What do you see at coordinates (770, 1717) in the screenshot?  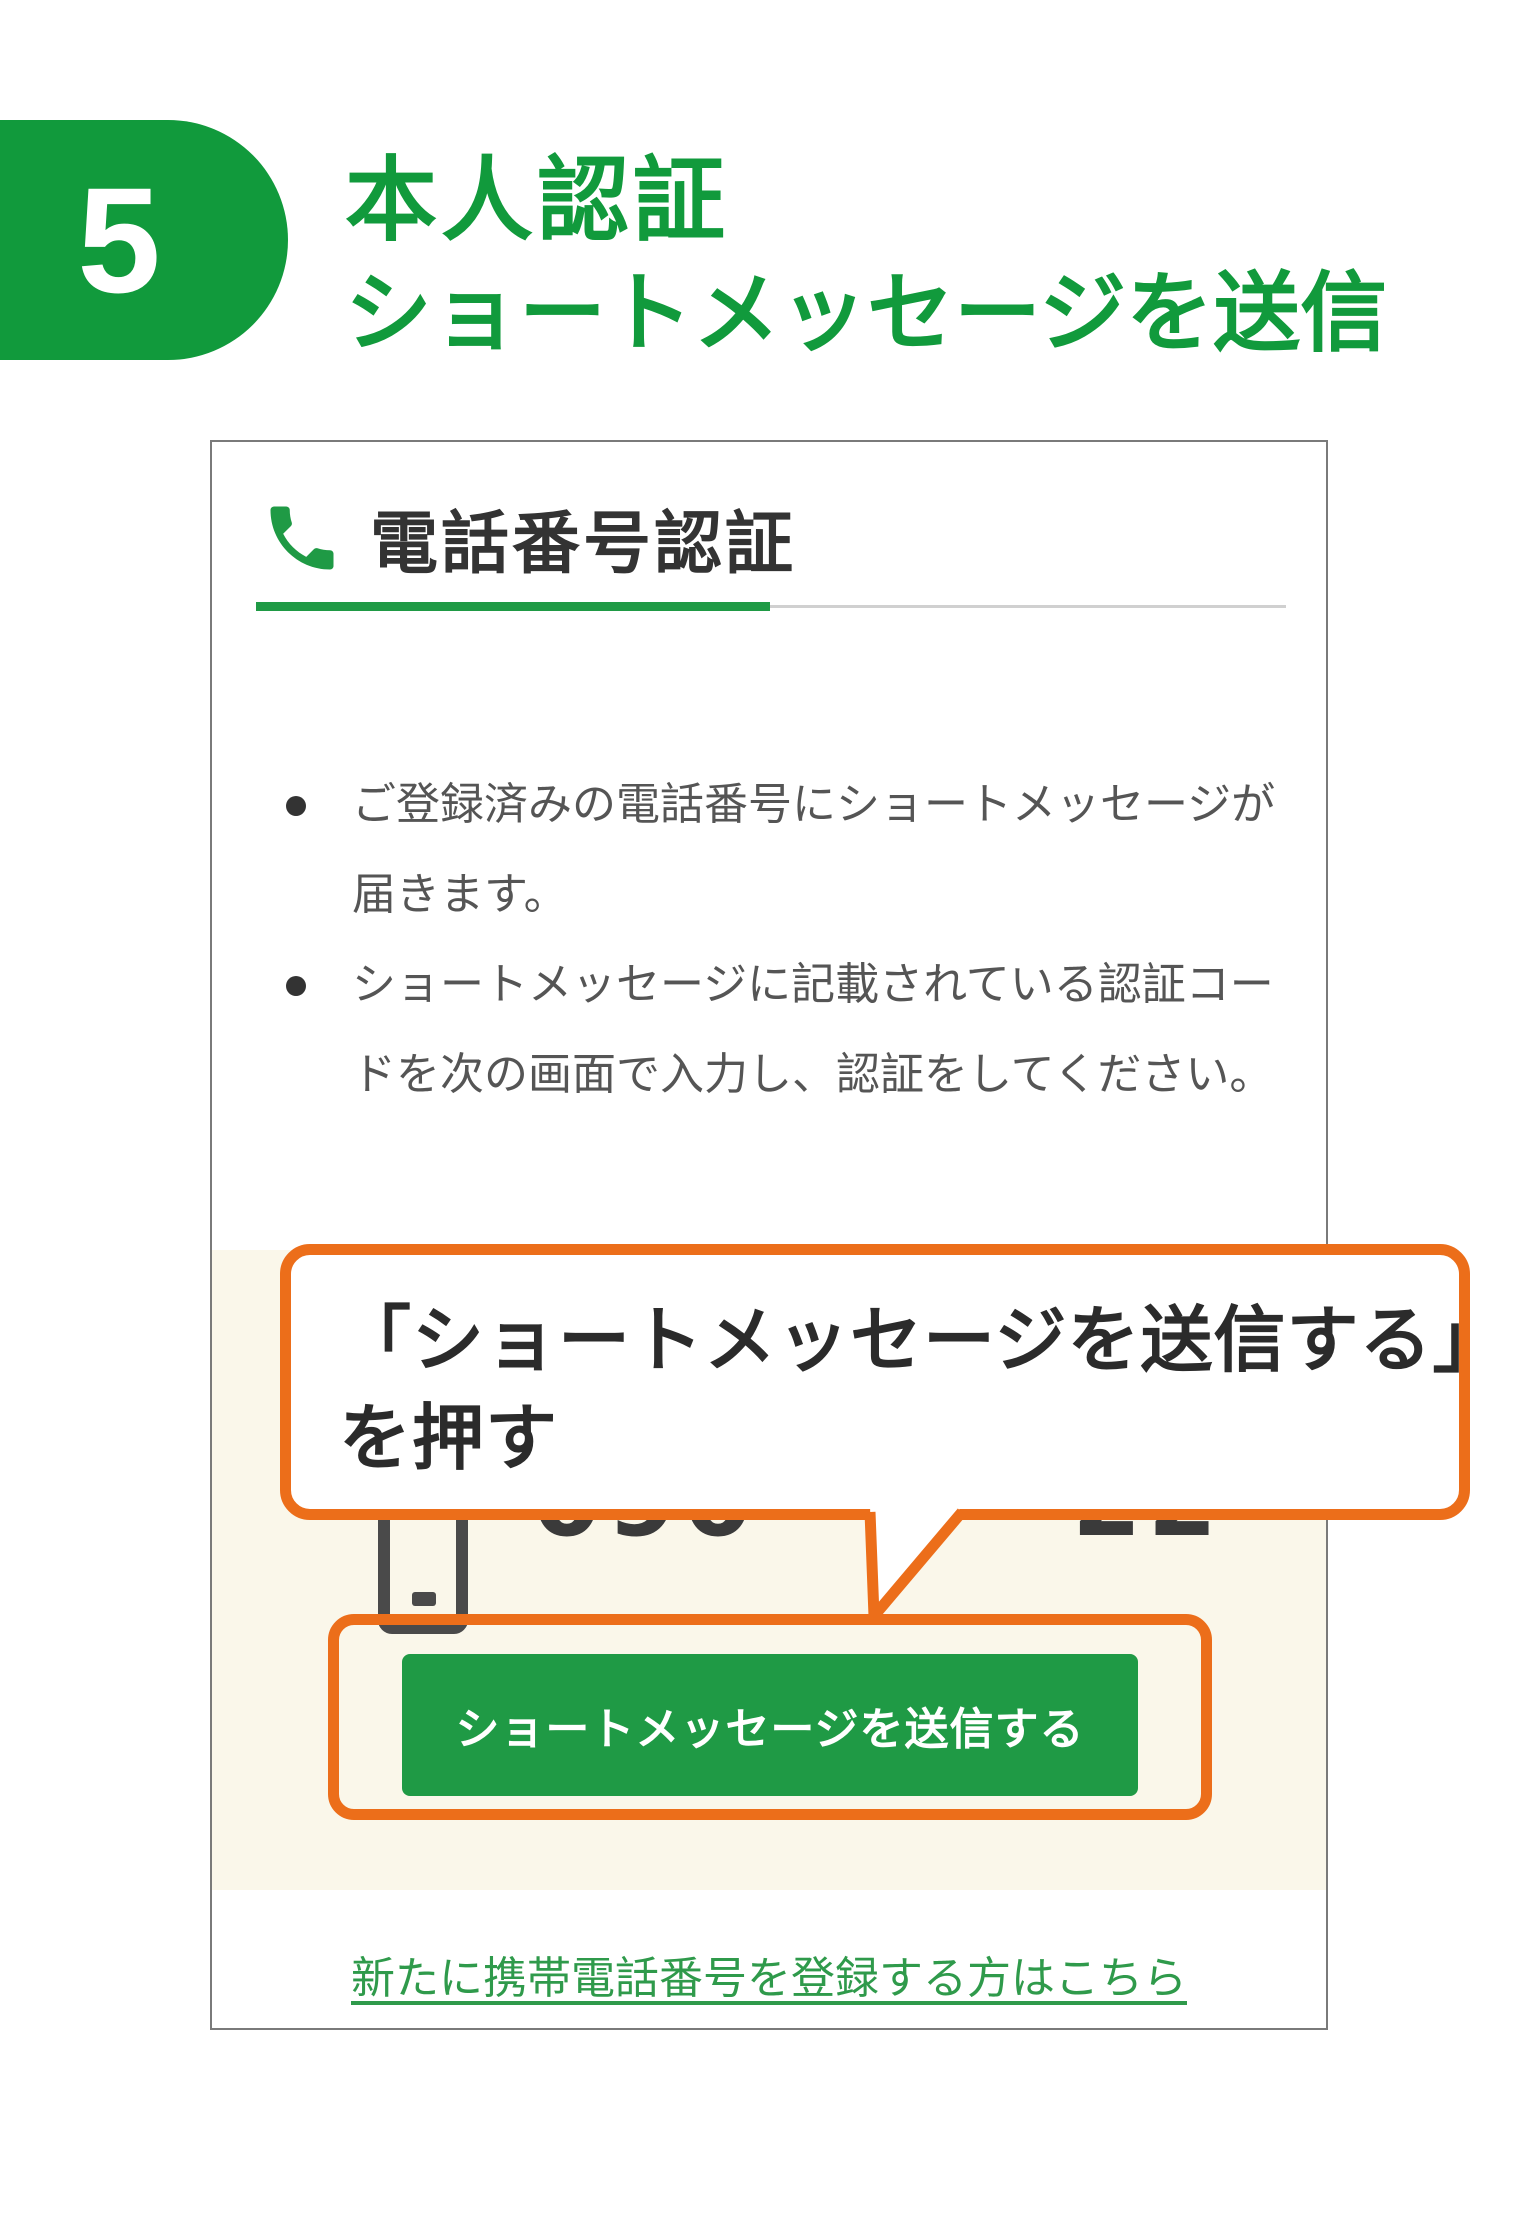 I see `button-highlight` at bounding box center [770, 1717].